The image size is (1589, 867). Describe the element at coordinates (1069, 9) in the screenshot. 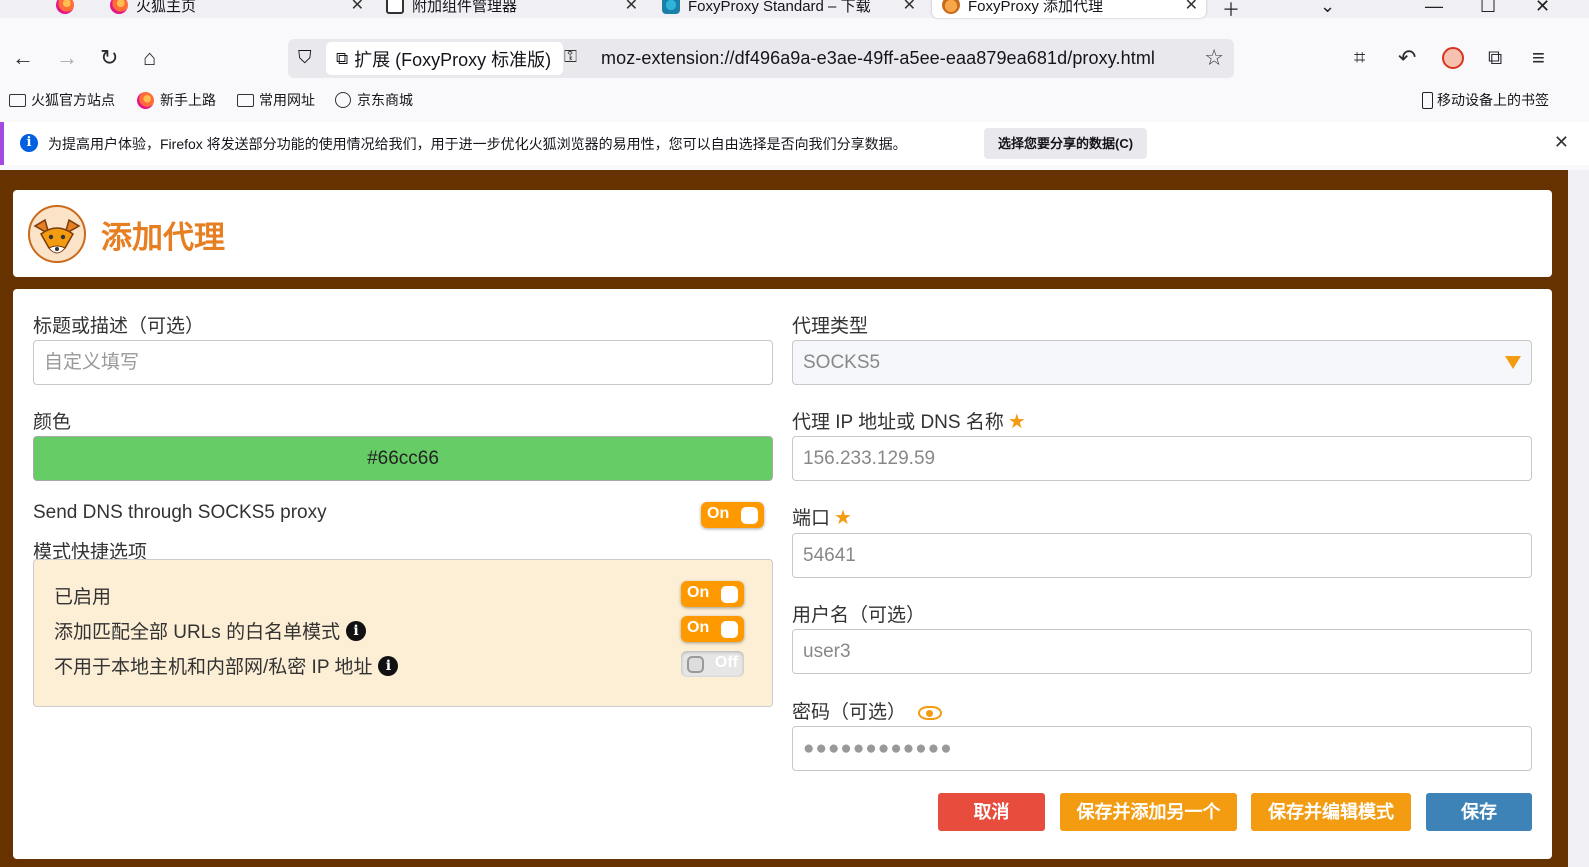

I see `tab-foxyproxy-add: FoxyProxy 添加代理 ✕` at that location.